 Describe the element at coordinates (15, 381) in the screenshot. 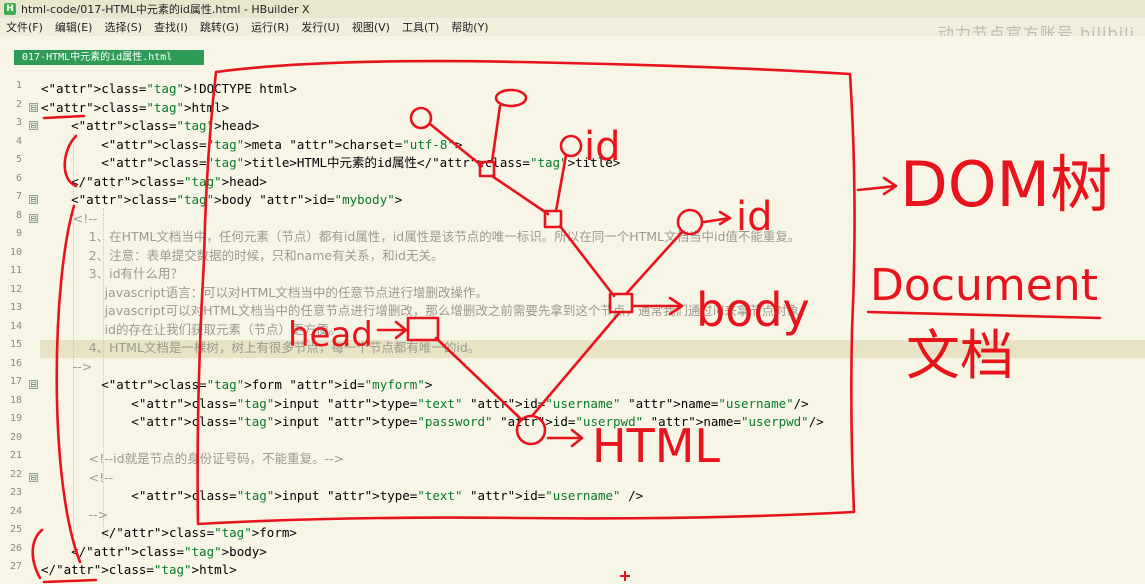

I see `line-number: 17` at that location.